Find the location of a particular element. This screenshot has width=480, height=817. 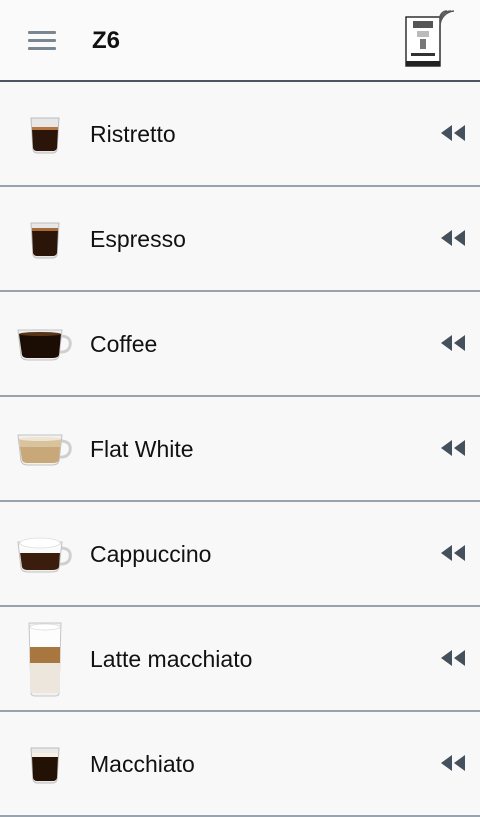

page-title: Z6 is located at coordinates (106, 40).